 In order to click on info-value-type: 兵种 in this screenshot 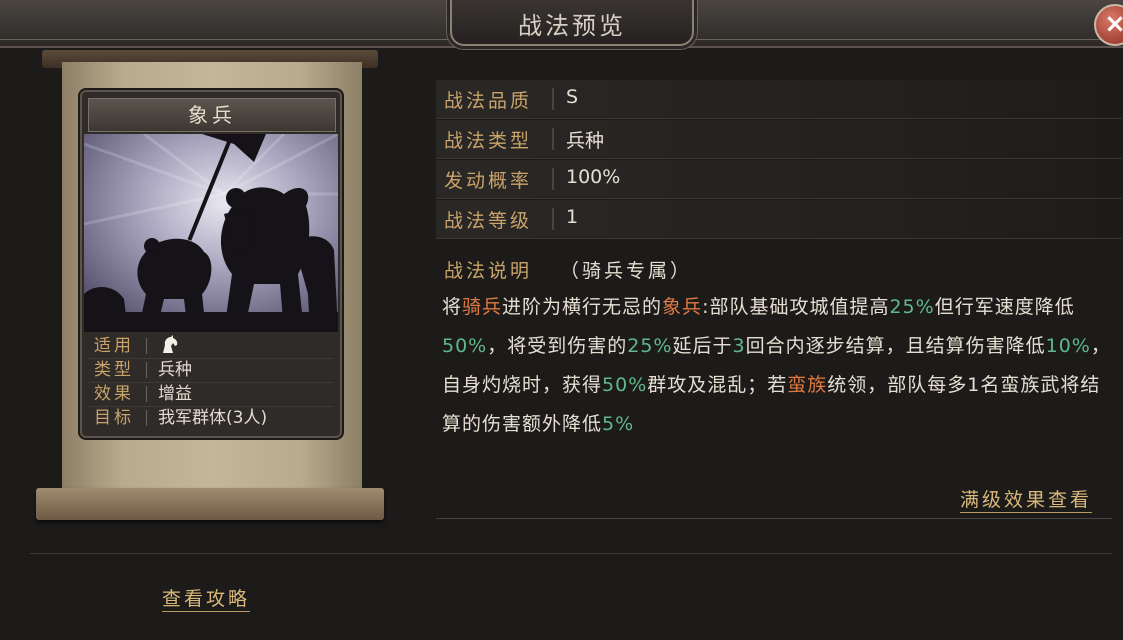, I will do `click(585, 141)`.